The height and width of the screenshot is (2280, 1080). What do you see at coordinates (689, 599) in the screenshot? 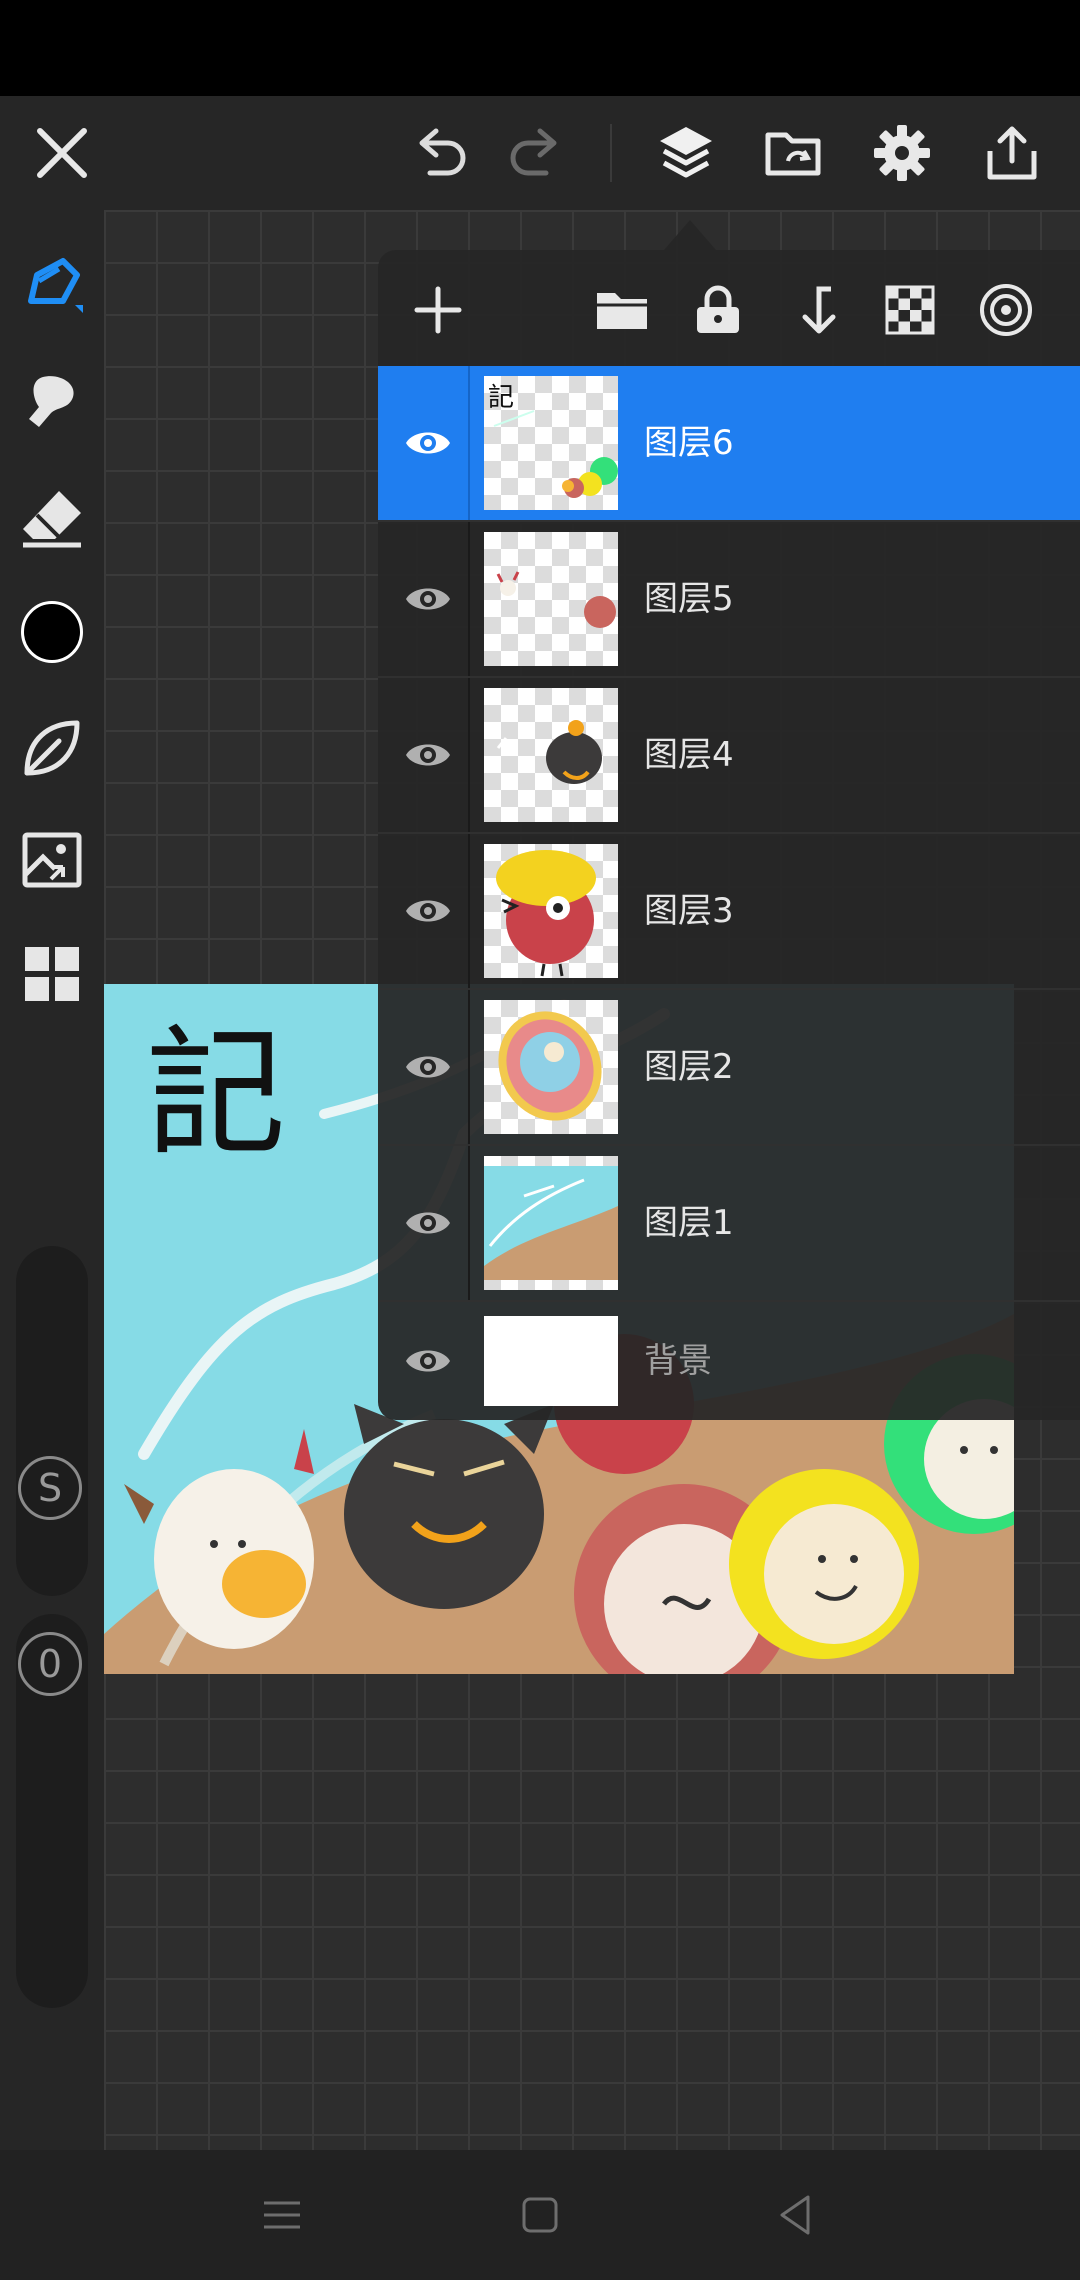
I see `layer-name: 图层5` at bounding box center [689, 599].